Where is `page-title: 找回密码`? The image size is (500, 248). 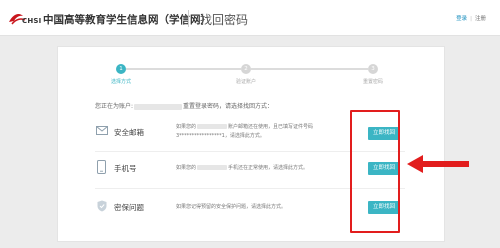
page-title: 找回密码 is located at coordinates (224, 20).